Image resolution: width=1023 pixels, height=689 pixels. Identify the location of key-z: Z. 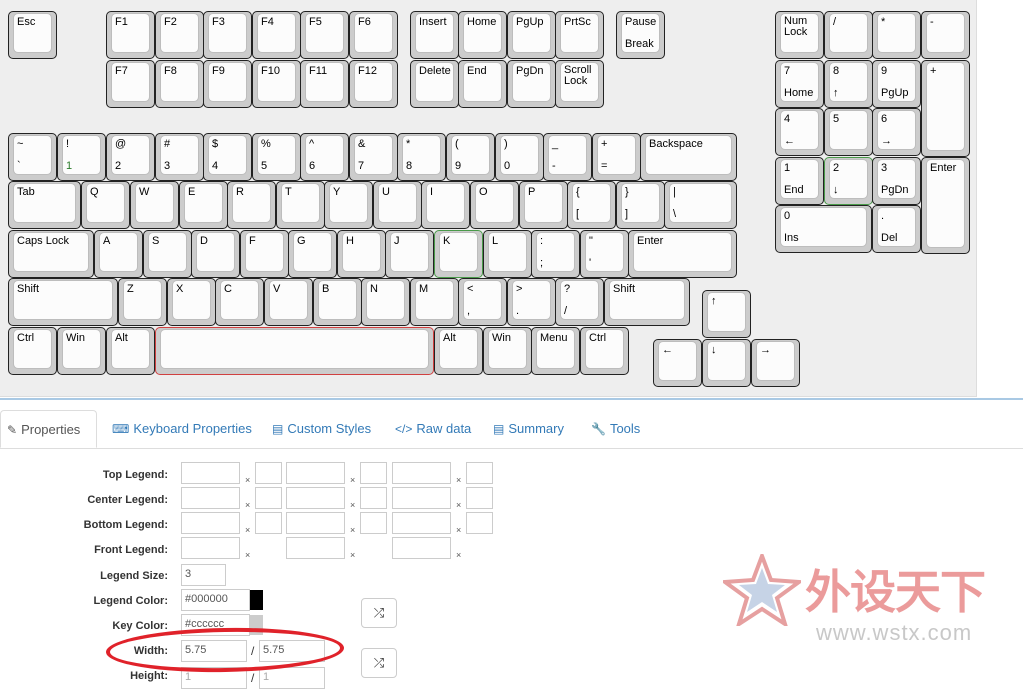
(142, 302).